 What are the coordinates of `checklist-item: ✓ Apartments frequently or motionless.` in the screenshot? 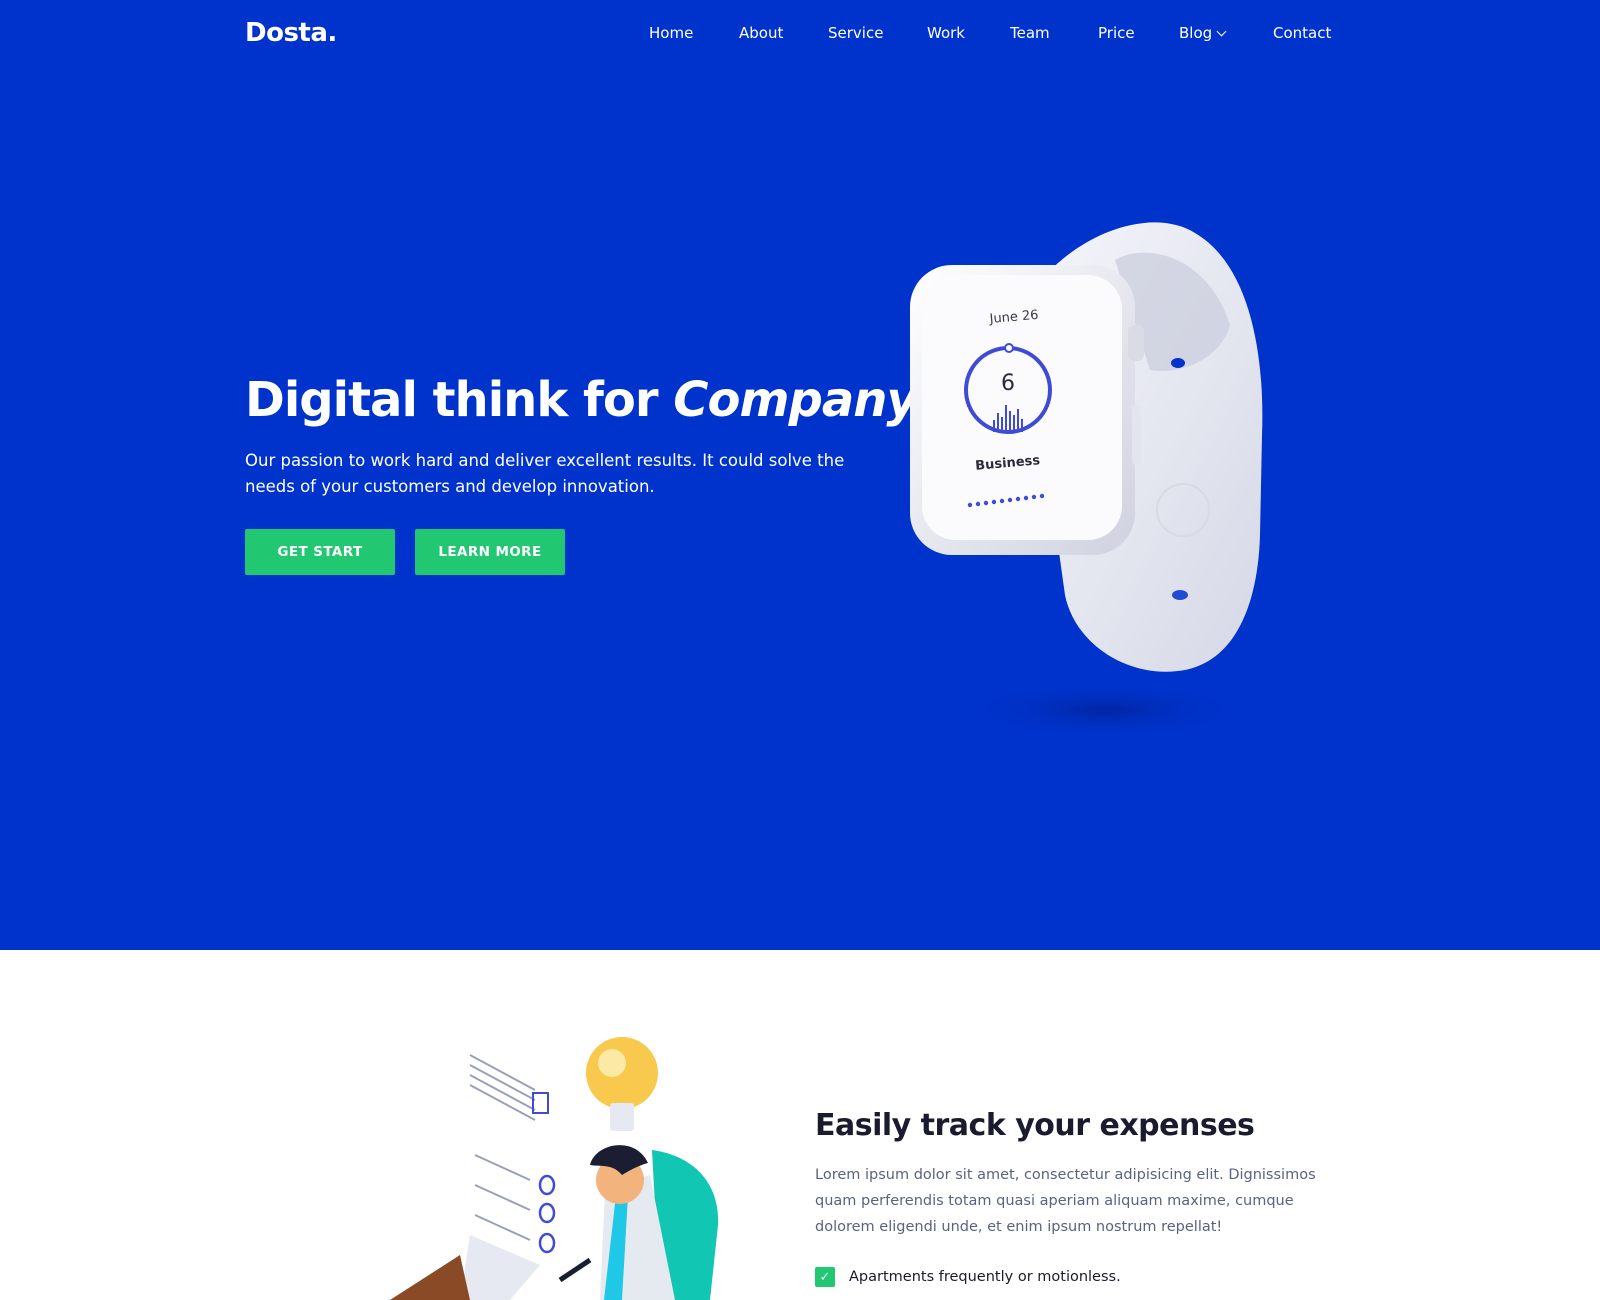 It's located at (968, 1277).